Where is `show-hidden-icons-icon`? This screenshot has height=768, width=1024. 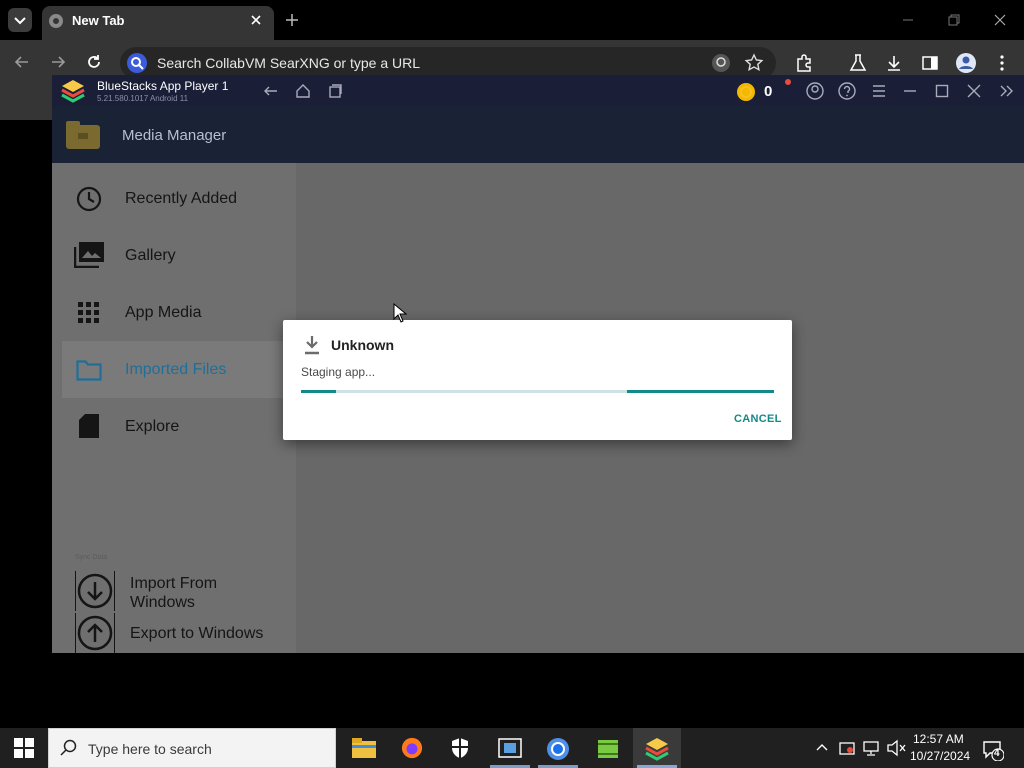
show-hidden-icons-icon is located at coordinates (822, 748).